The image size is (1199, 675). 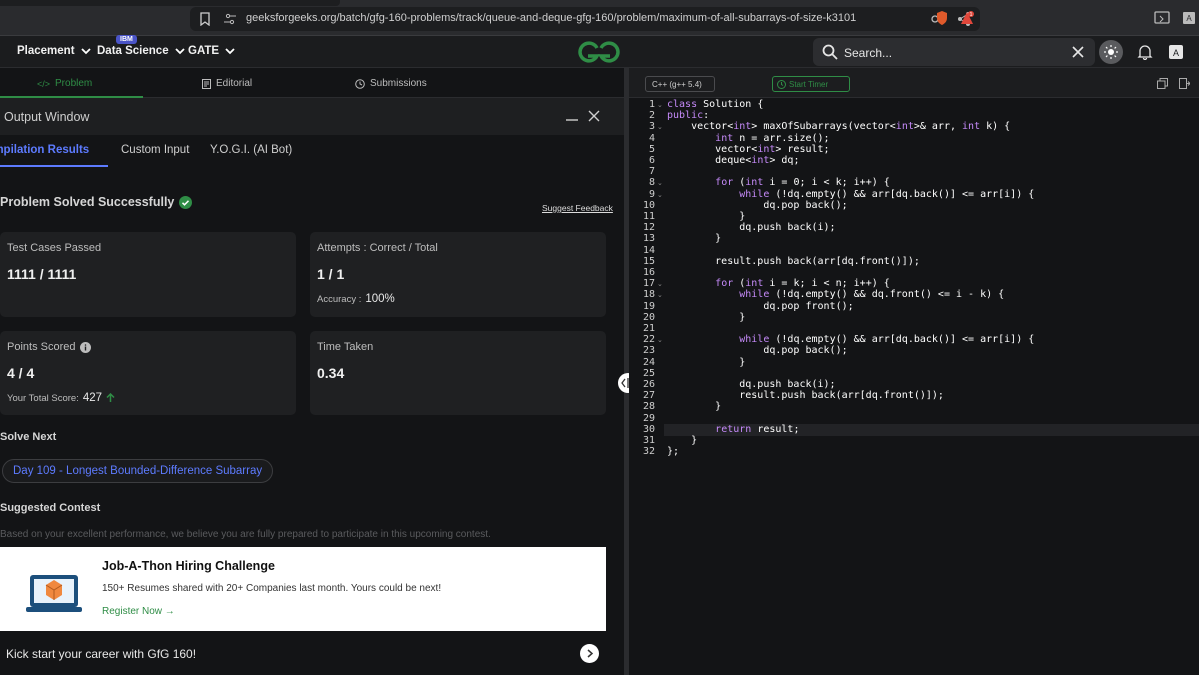 What do you see at coordinates (391, 83) in the screenshot?
I see `tab-submissions: Submissions` at bounding box center [391, 83].